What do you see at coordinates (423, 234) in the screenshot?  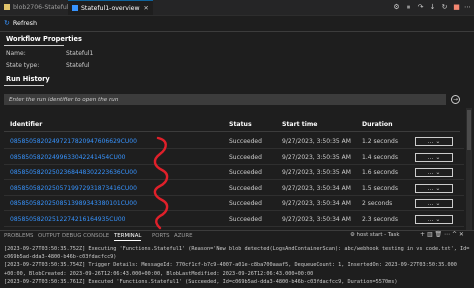 I see `add-terminal-icon: +` at bounding box center [423, 234].